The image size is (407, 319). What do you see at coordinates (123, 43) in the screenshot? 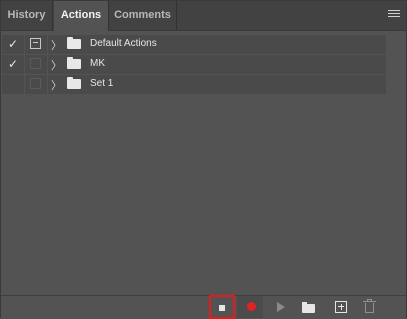
I see `action-set-label: Default Actions` at bounding box center [123, 43].